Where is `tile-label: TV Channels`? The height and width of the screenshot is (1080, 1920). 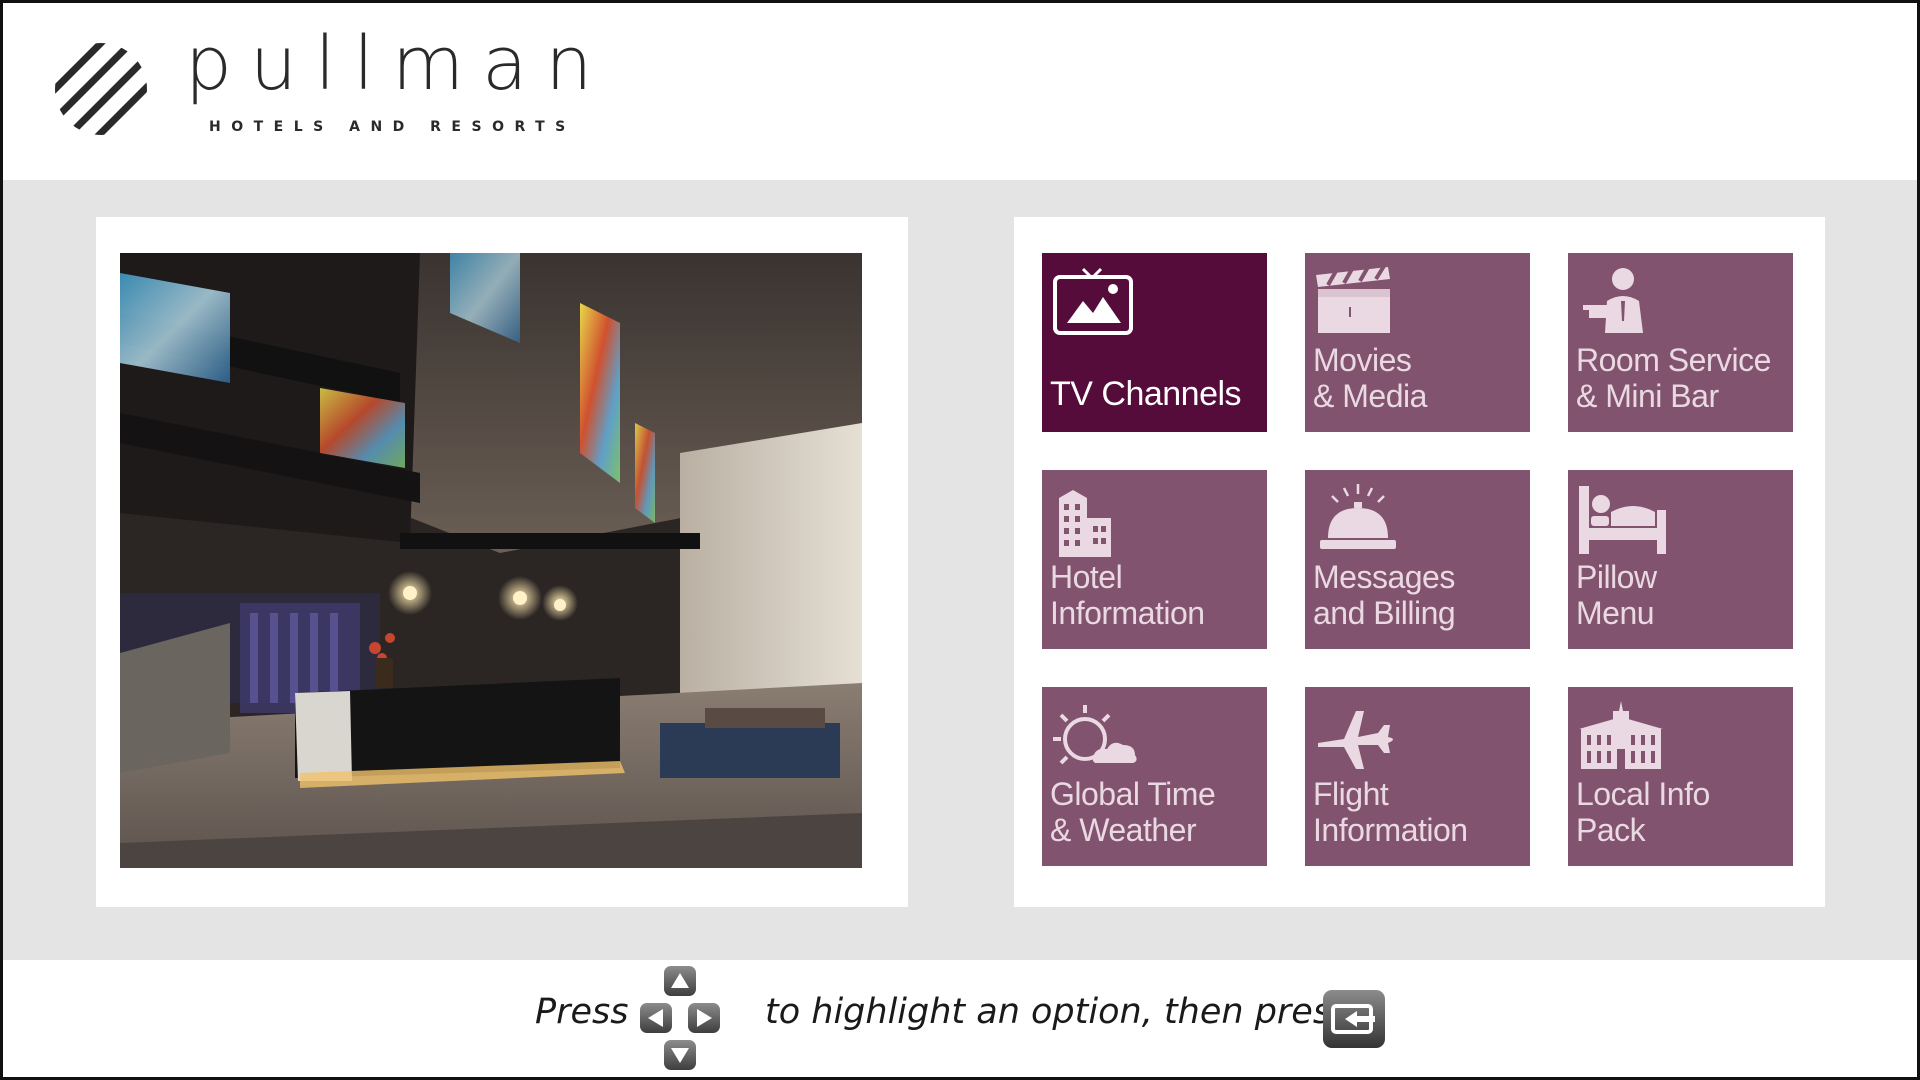 tile-label: TV Channels is located at coordinates (1146, 394).